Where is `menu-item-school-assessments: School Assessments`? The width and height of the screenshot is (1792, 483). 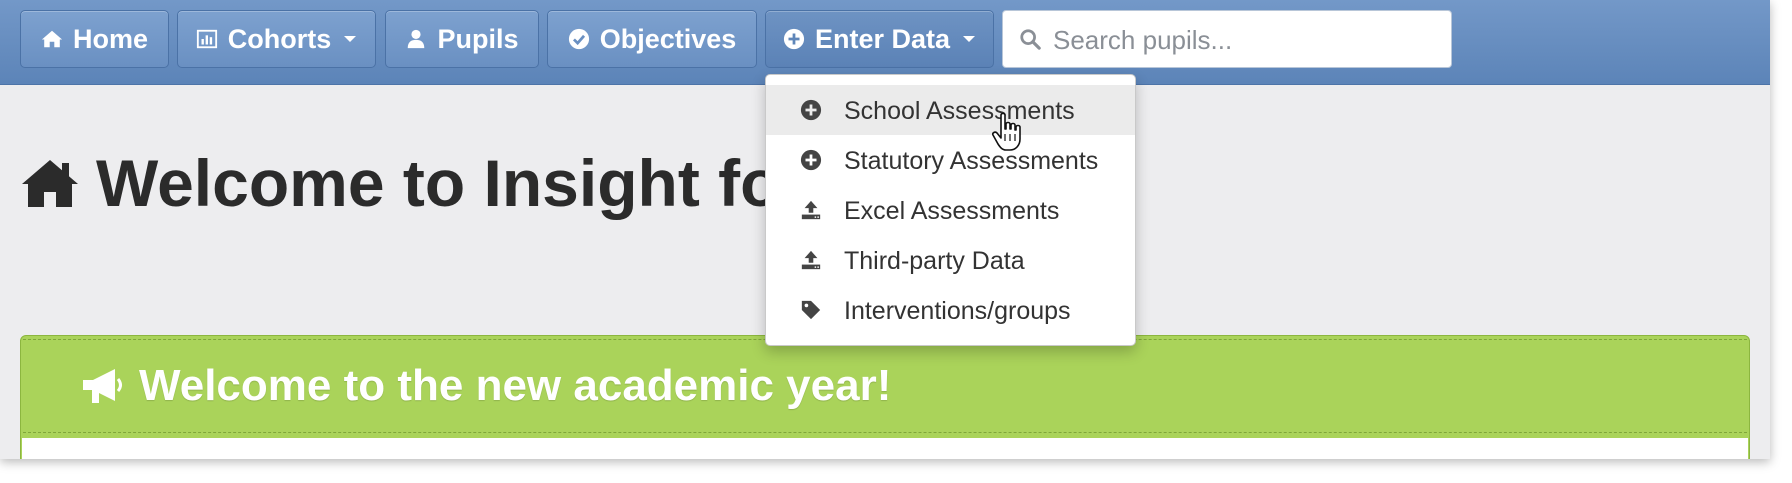
menu-item-school-assessments: School Assessments is located at coordinates (950, 110).